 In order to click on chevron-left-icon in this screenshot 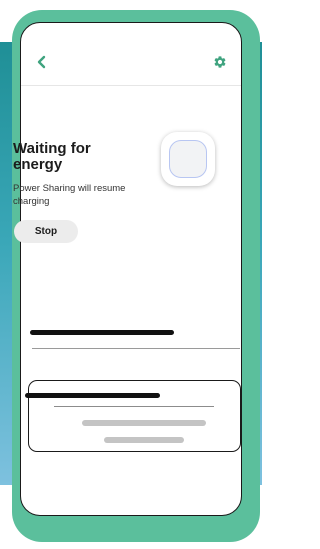, I will do `click(41, 62)`.